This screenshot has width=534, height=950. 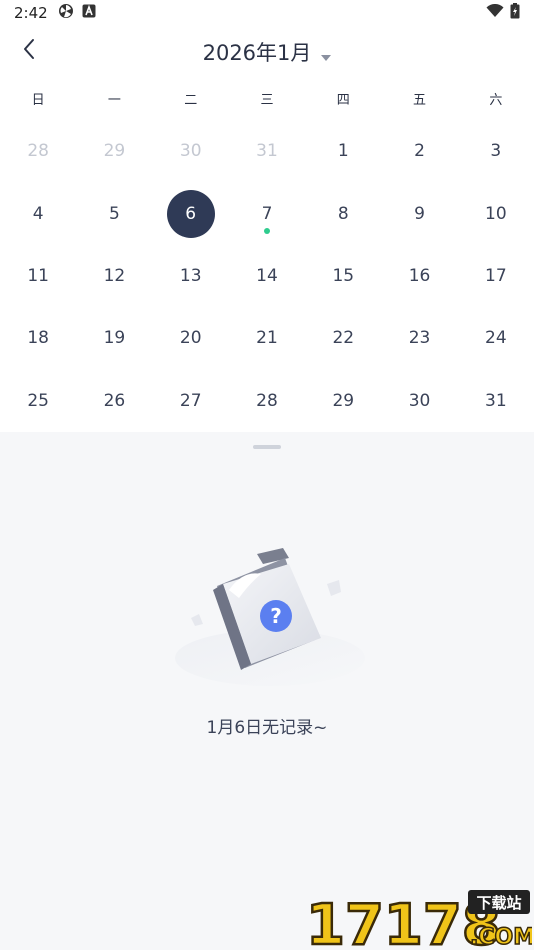 I want to click on day-cell: 20, so click(x=191, y=338).